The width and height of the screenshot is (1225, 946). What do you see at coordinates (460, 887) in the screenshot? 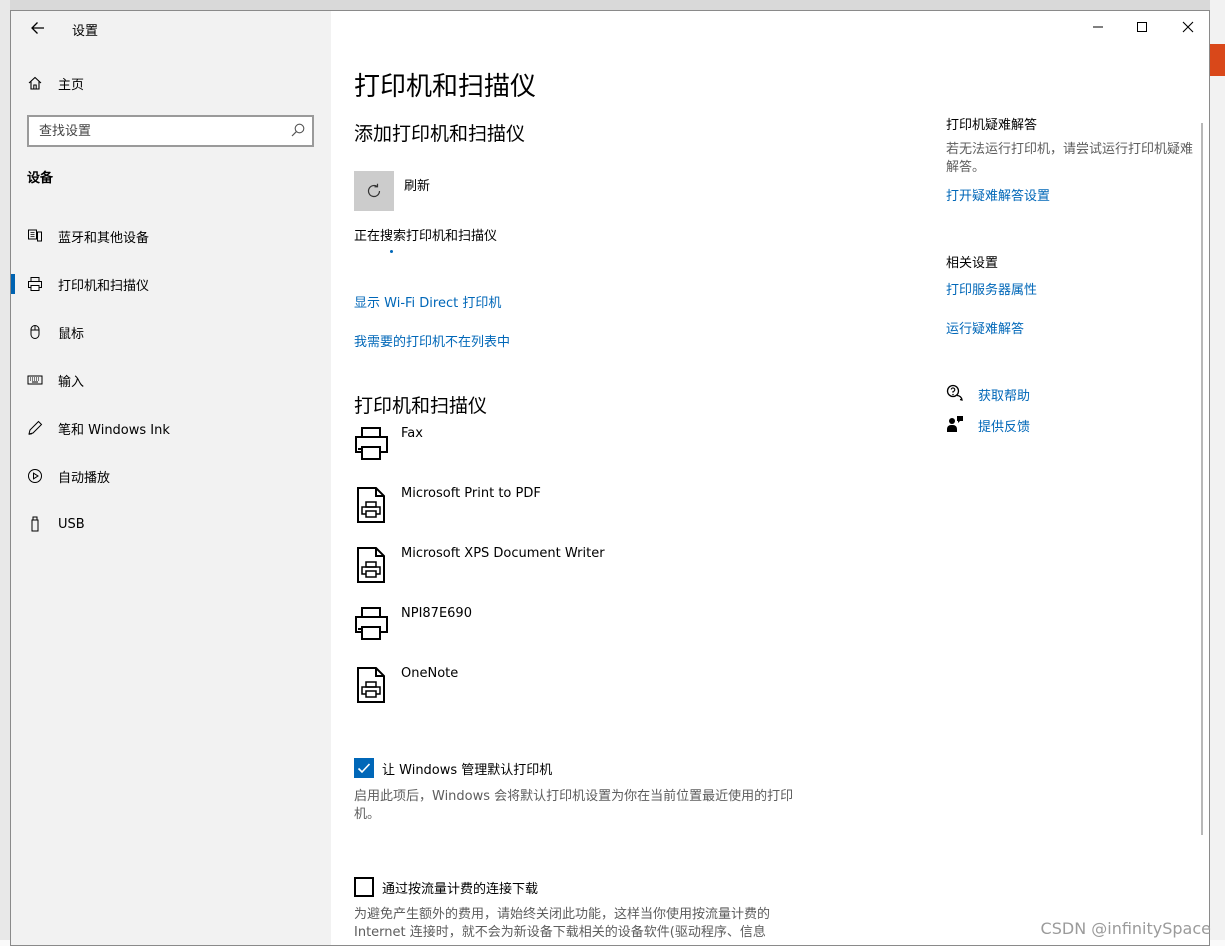
I see `metered-download-label: 通过按流量计费的连接下载` at bounding box center [460, 887].